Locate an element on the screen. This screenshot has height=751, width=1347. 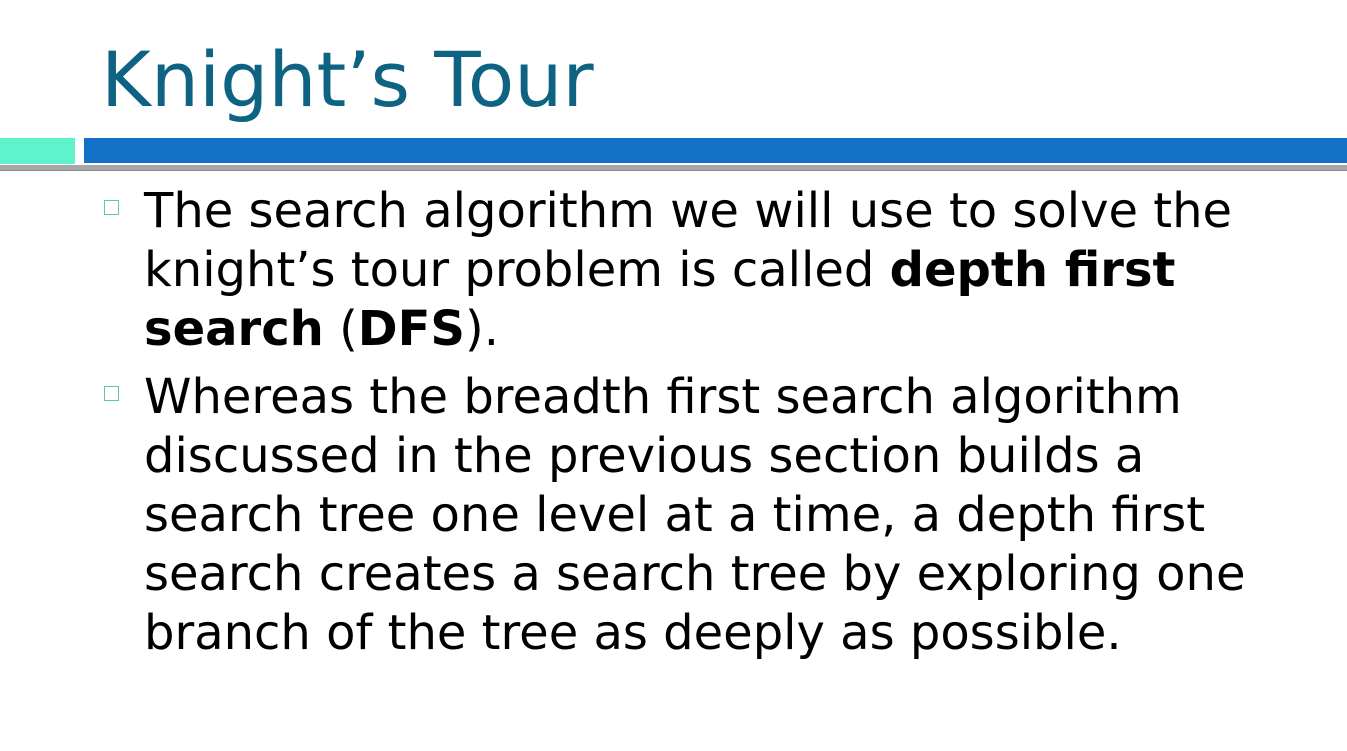
title-accent-bar-left is located at coordinates (37, 151).